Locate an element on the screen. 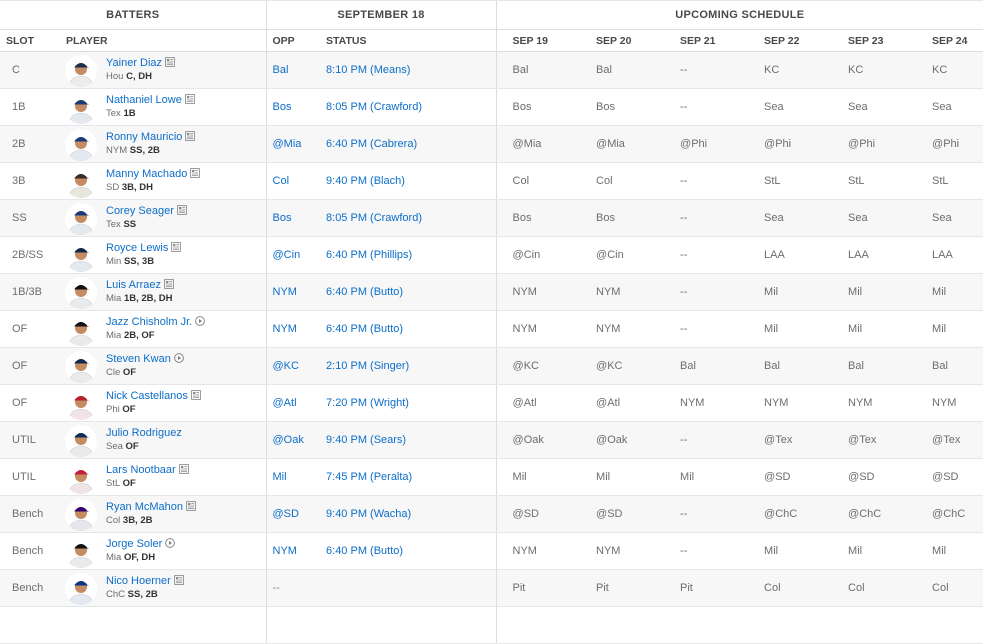 The image size is (983, 644). schedule-cell: Sea is located at coordinates (874, 218).